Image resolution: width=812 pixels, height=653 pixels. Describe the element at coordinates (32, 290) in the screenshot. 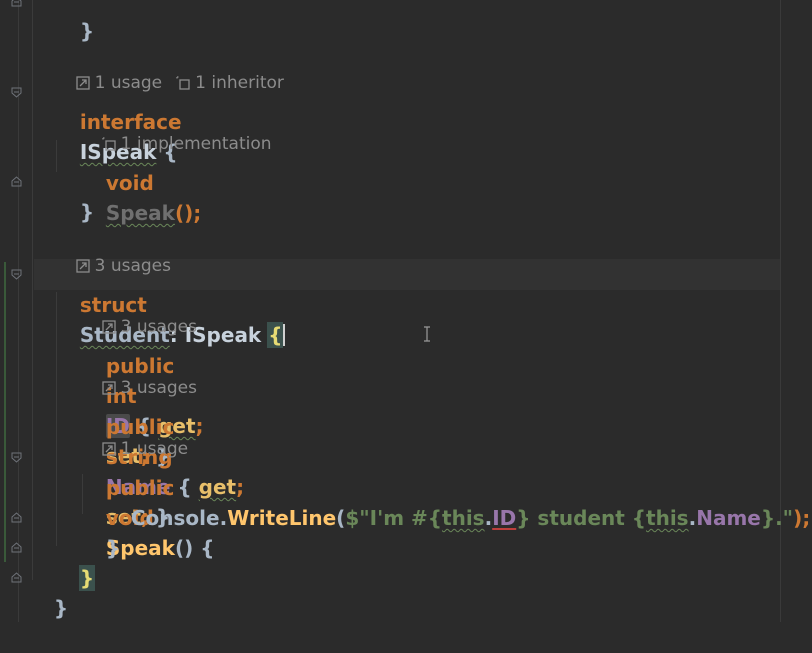

I see `indent-guide` at that location.